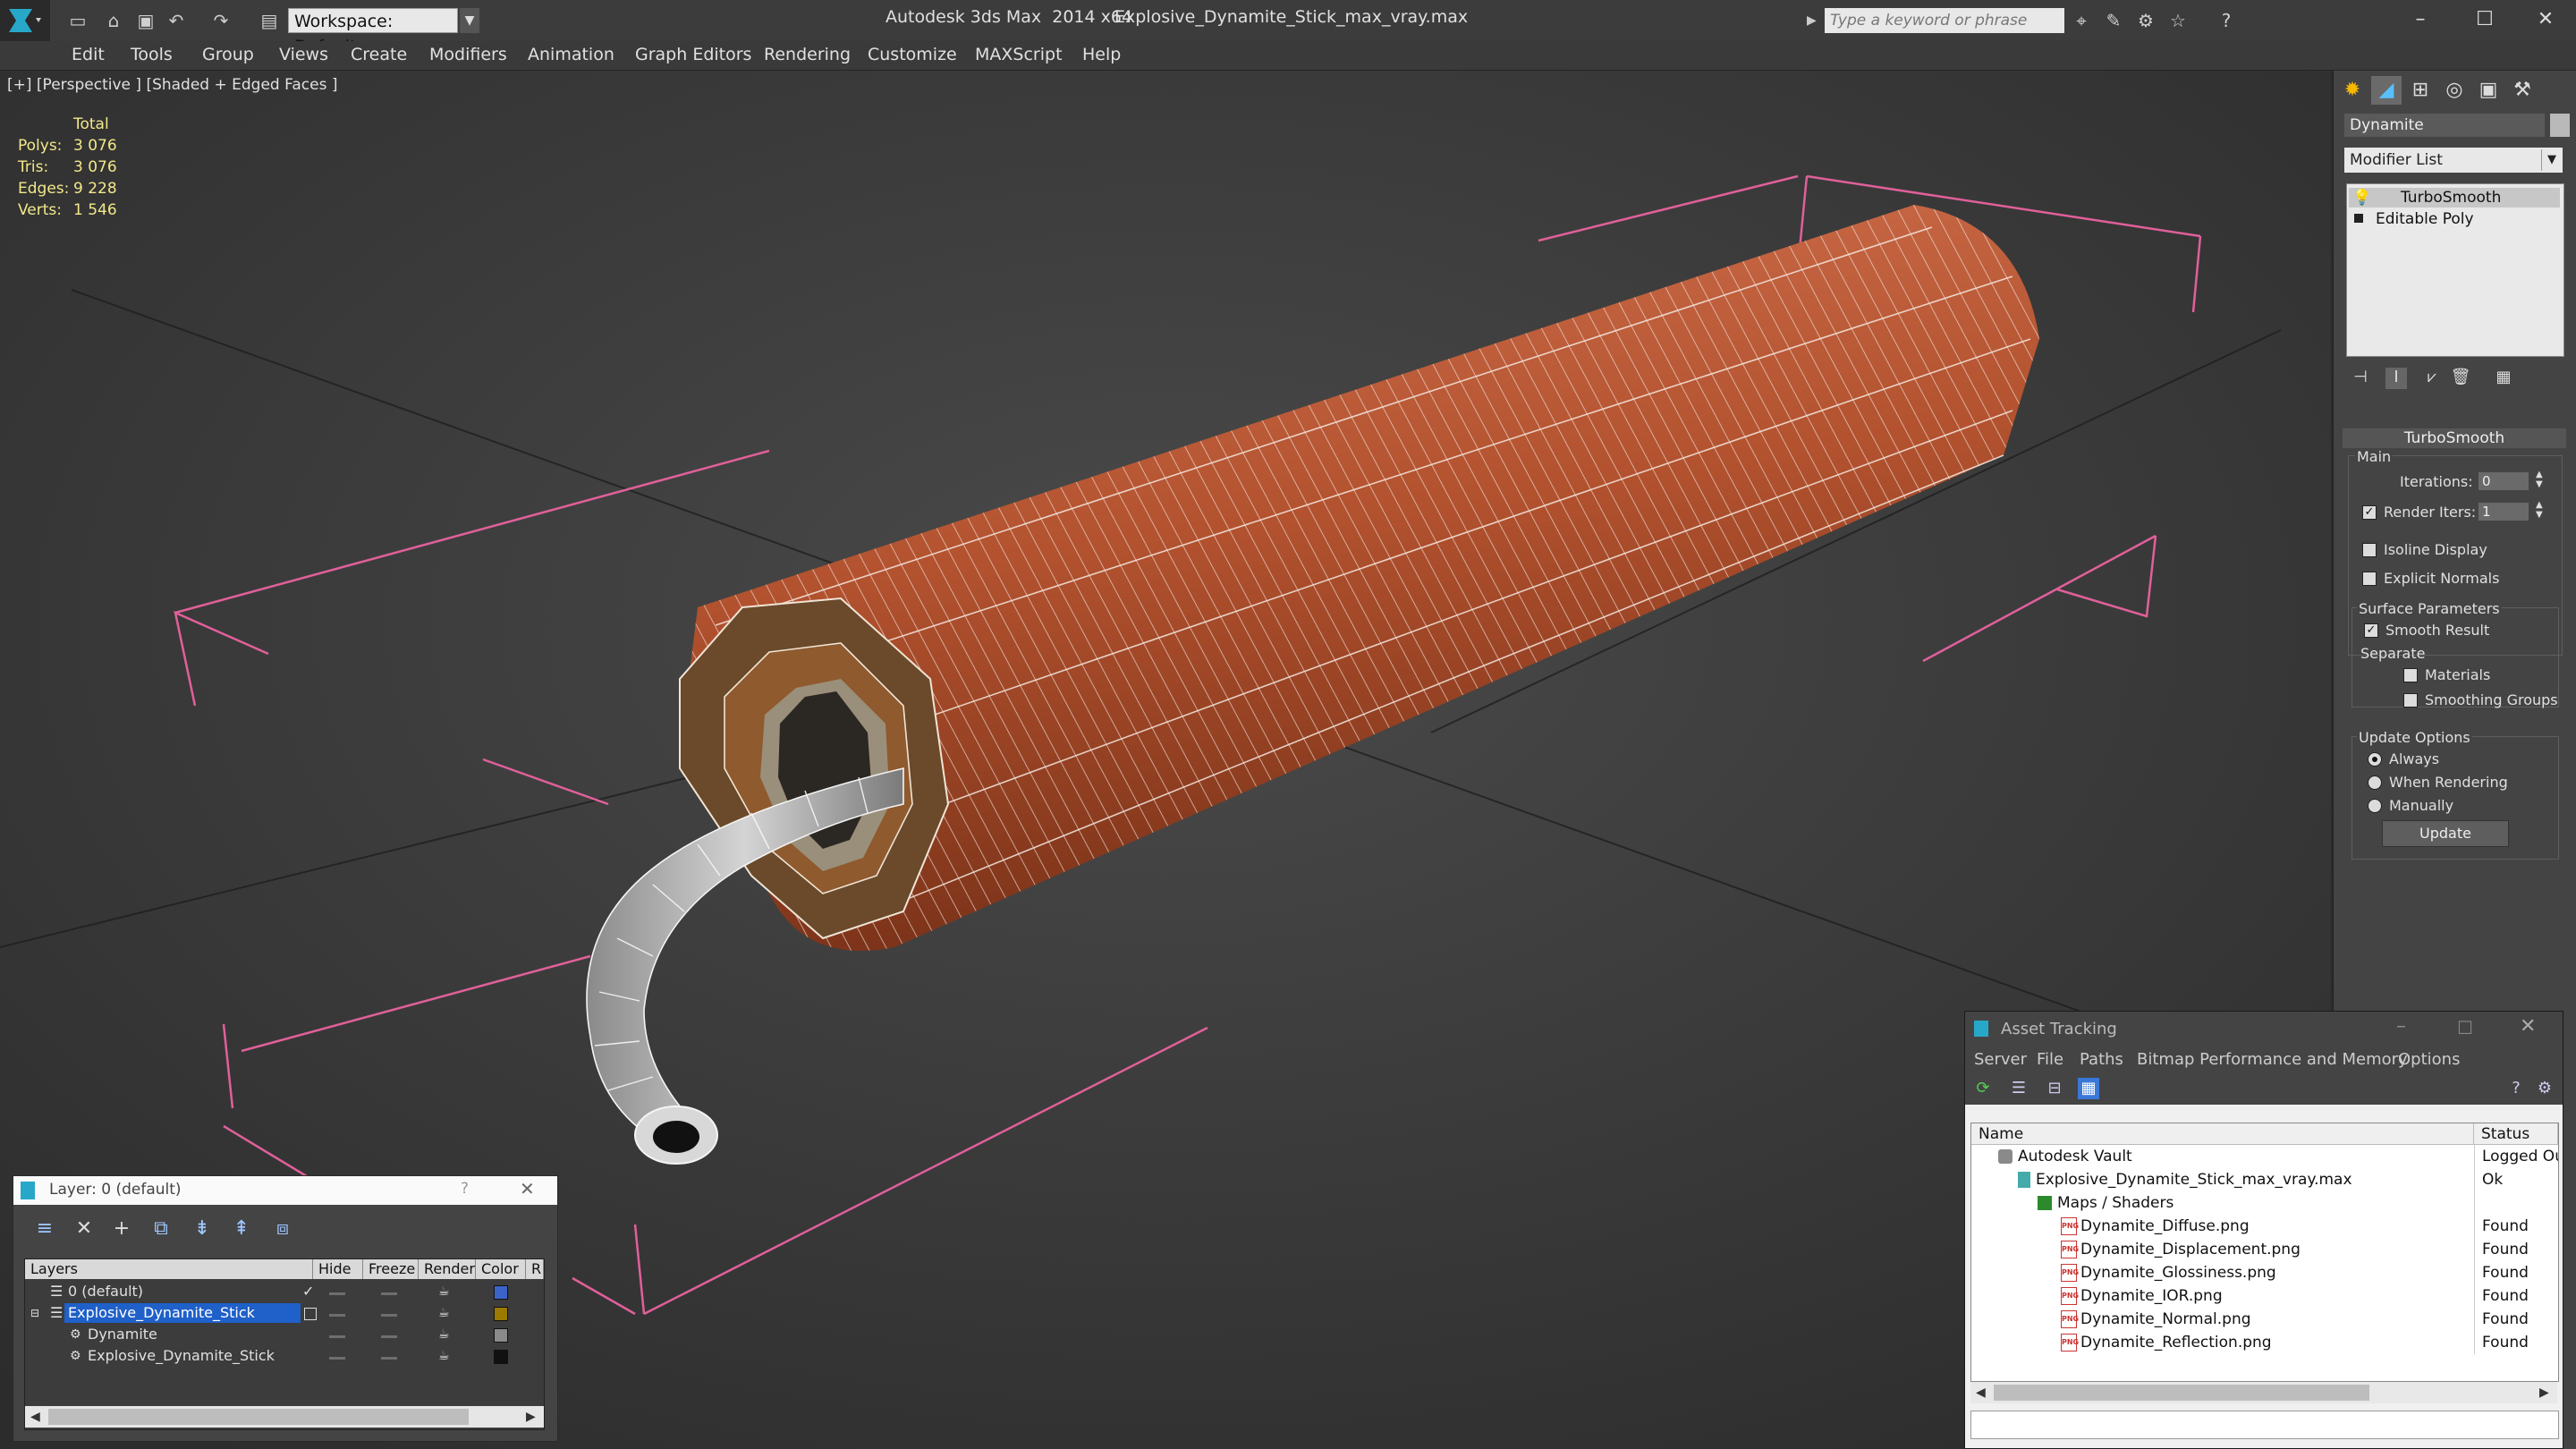 The width and height of the screenshot is (2576, 1449). I want to click on set-active-layer-icon, so click(310, 1314).